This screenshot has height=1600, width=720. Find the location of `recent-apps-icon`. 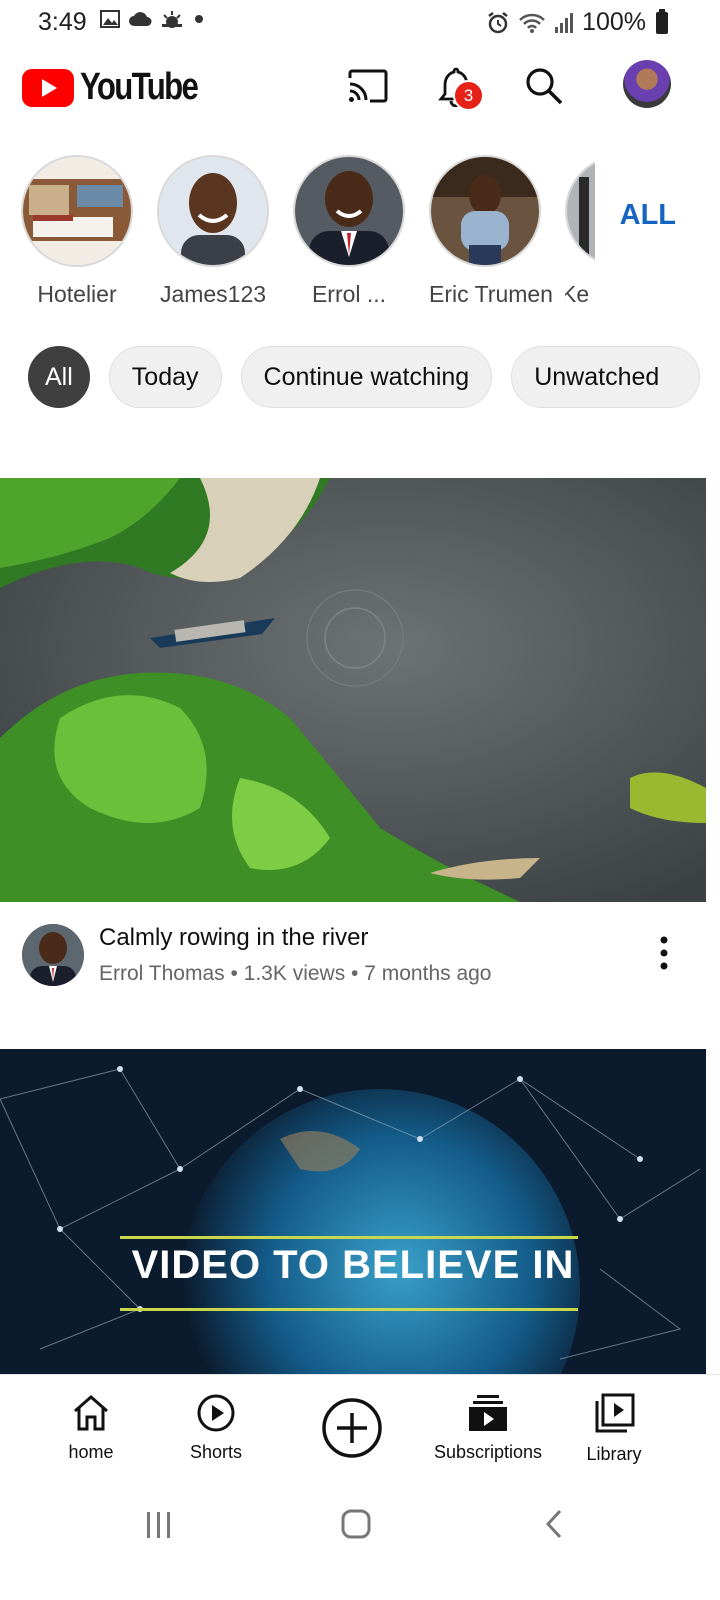

recent-apps-icon is located at coordinates (159, 1525).